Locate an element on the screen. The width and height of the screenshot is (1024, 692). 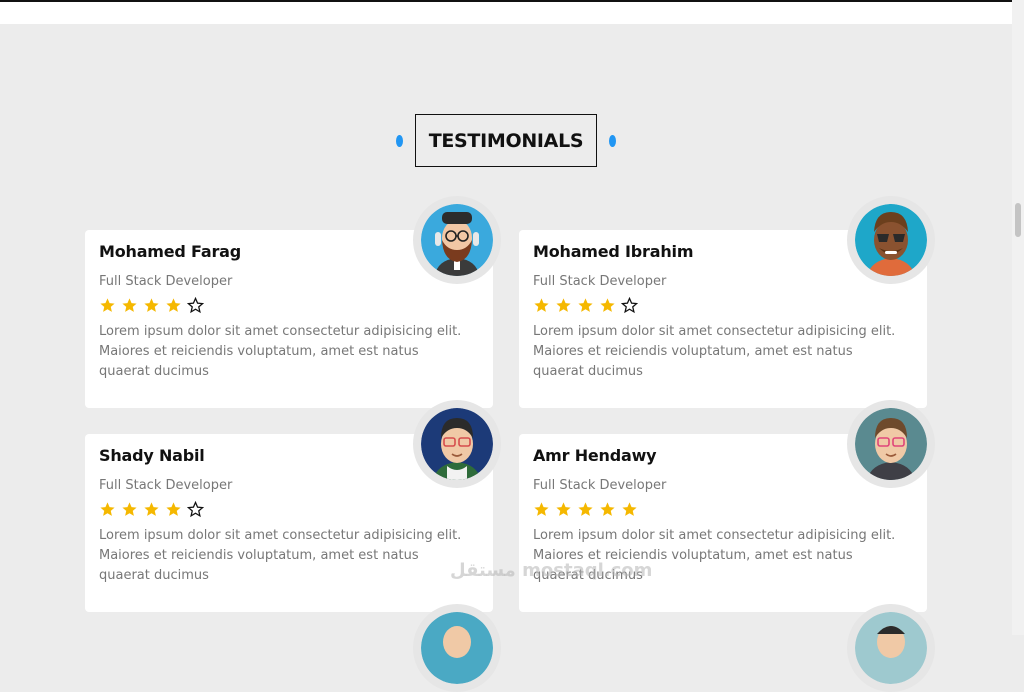
sunglasses-man-avatar-icon is located at coordinates (891, 240).